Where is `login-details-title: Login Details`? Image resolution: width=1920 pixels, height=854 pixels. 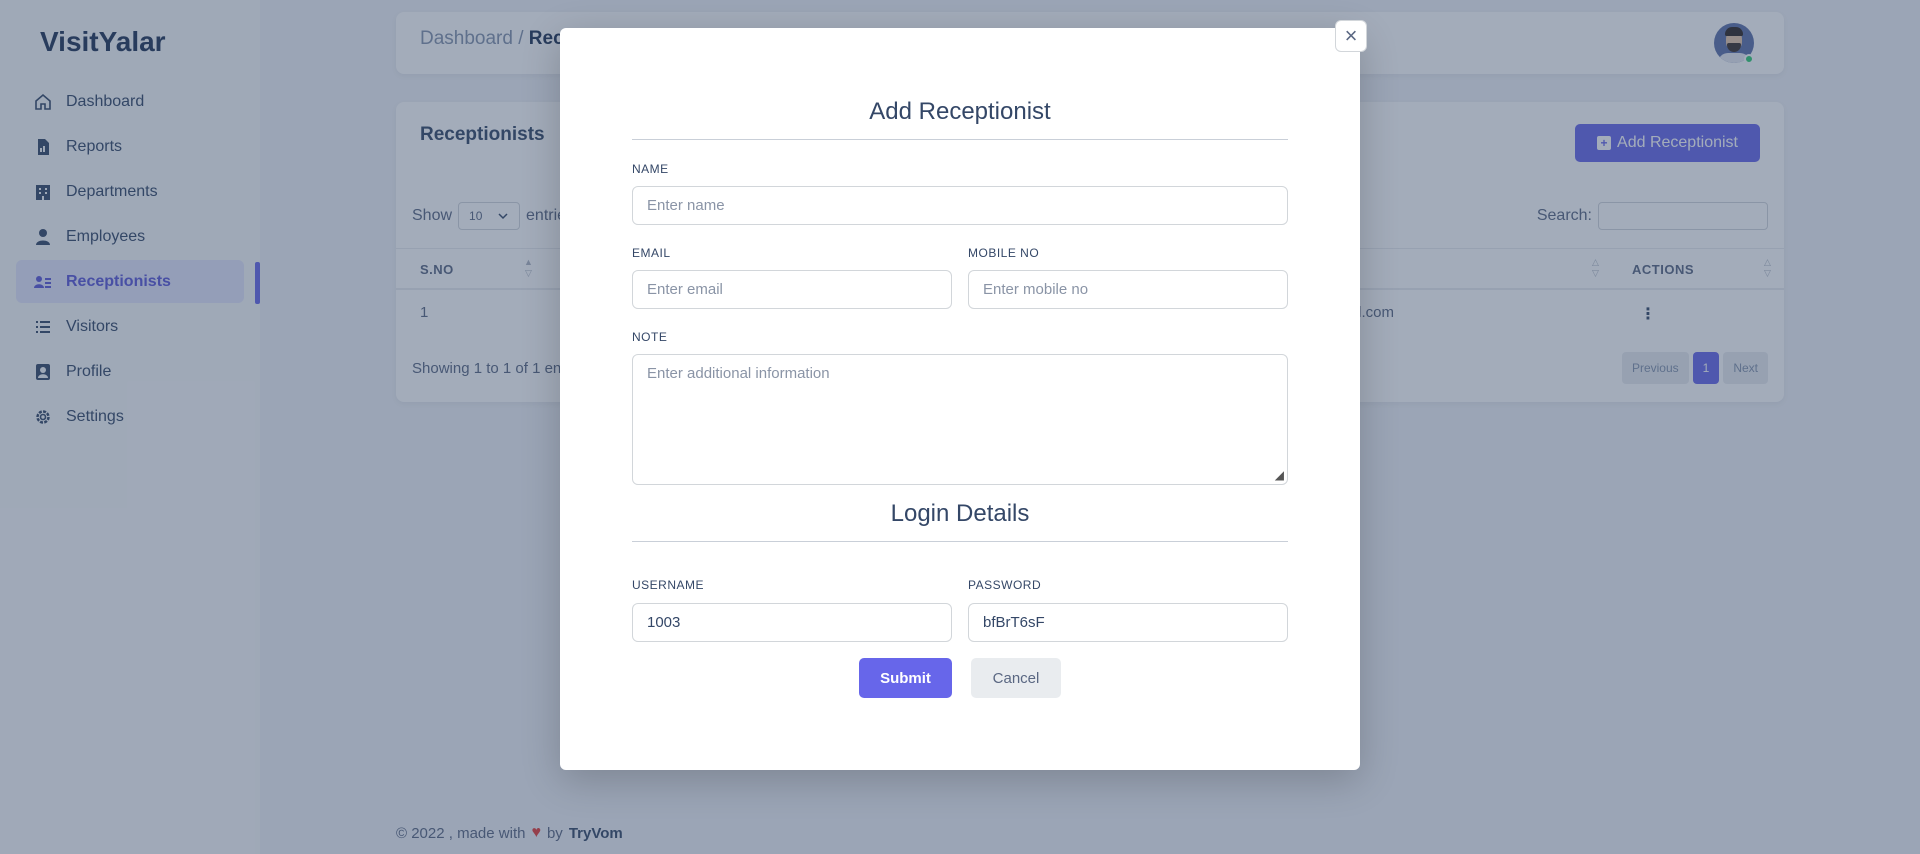 login-details-title: Login Details is located at coordinates (960, 513).